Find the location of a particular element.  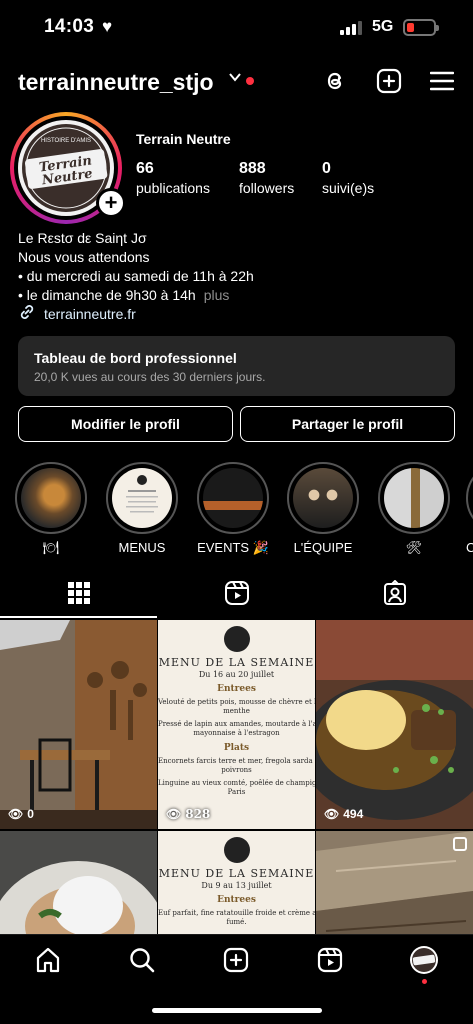

account-switcher: terrainneutre_stjo is located at coordinates (116, 82).